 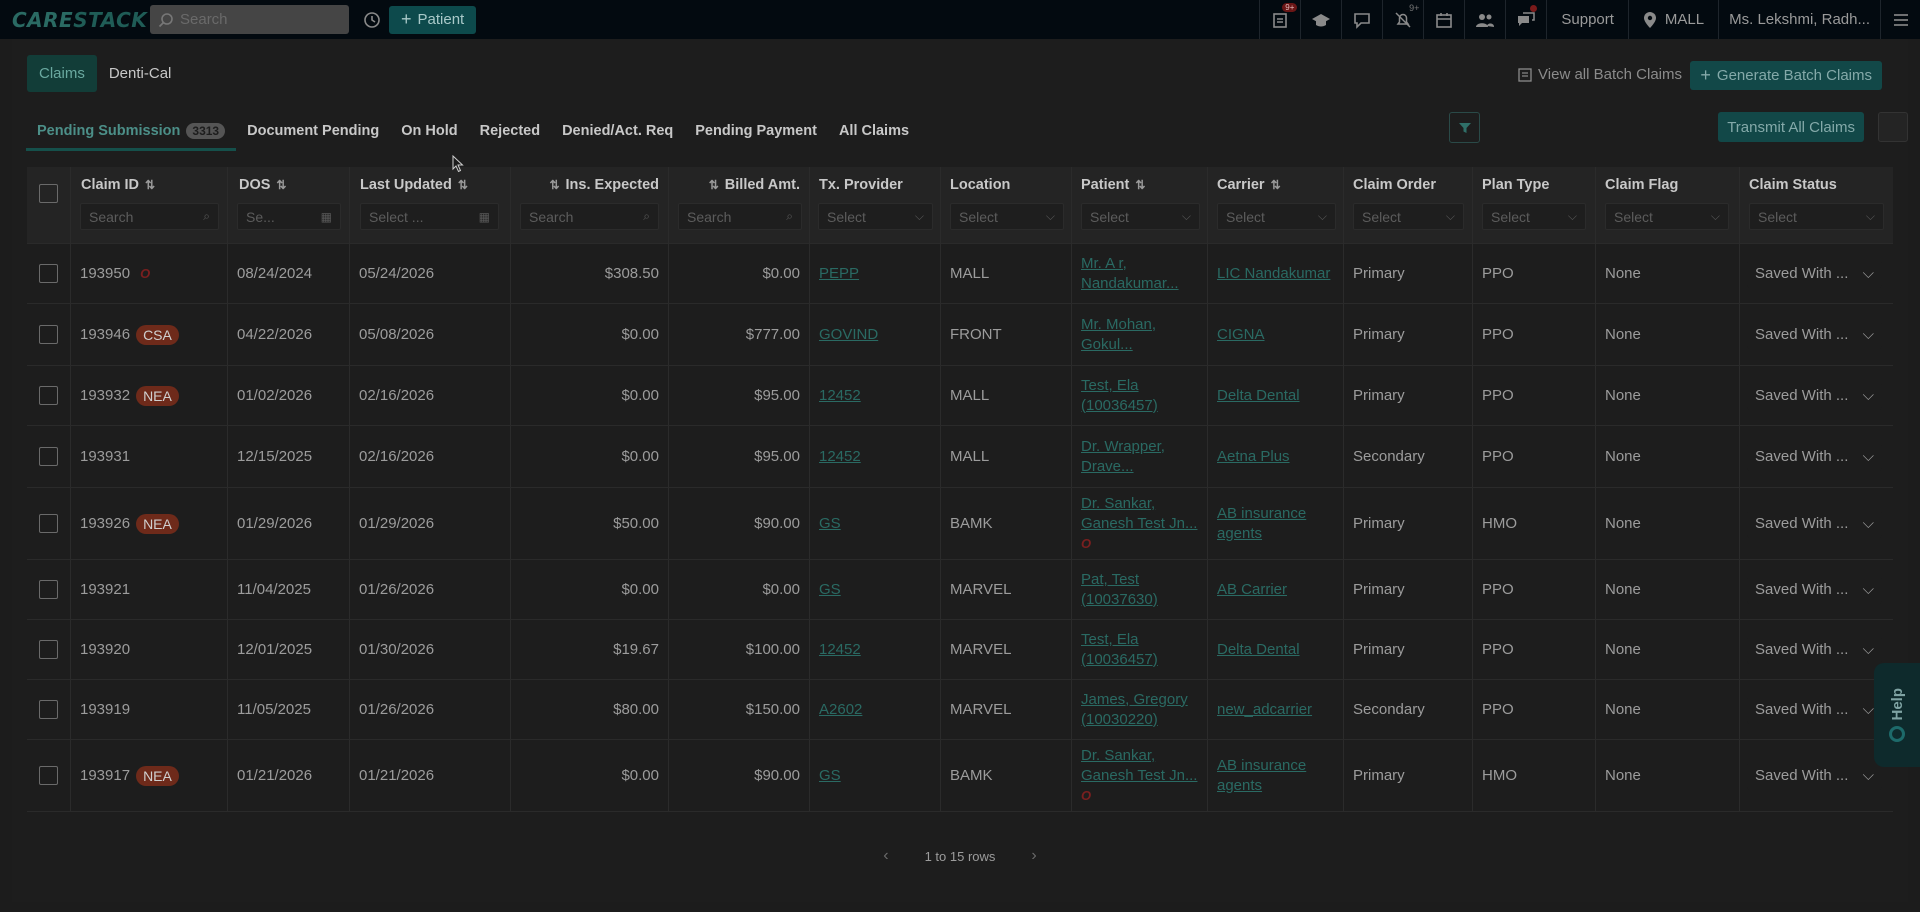 I want to click on select-all-checkbox, so click(x=48, y=193).